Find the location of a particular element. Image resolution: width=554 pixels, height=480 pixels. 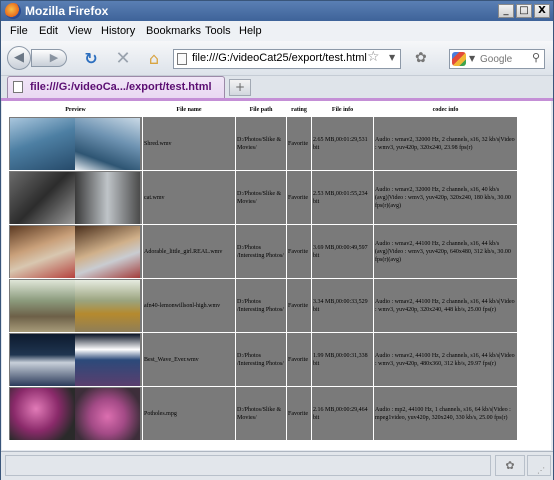

file-name-cell: Shred.wmv is located at coordinates (189, 143).